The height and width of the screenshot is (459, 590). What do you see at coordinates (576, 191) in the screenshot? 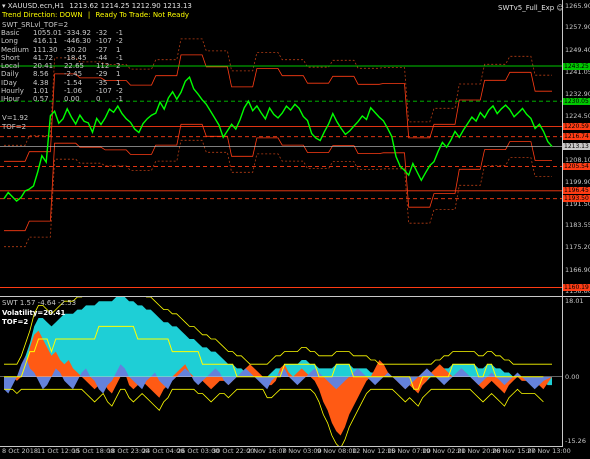
I see `level-tag: 1196.45` at bounding box center [576, 191].